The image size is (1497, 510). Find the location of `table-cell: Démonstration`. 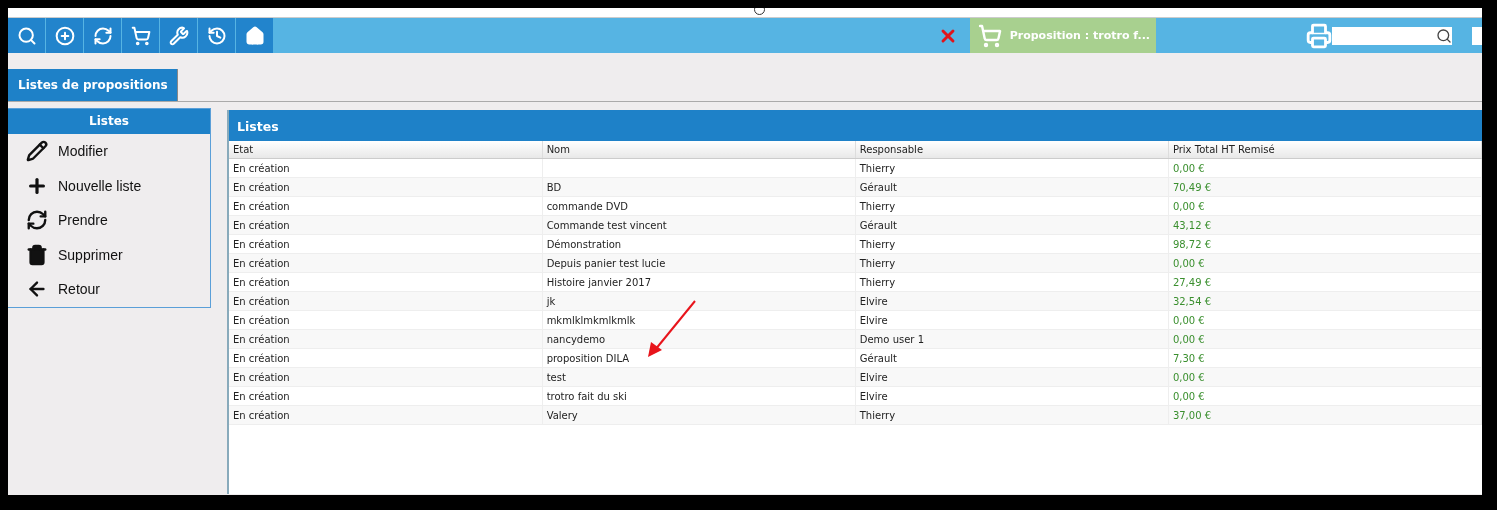

table-cell: Démonstration is located at coordinates (699, 244).